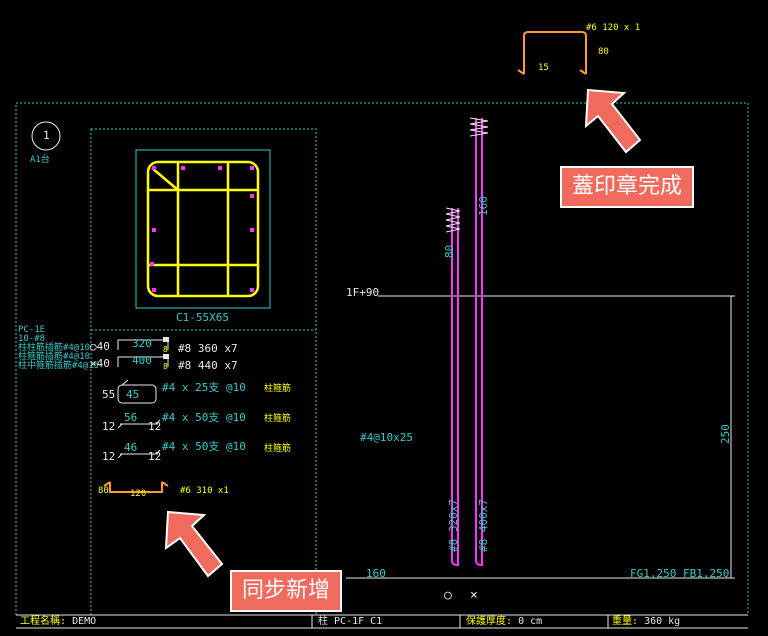 The width and height of the screenshot is (768, 636). What do you see at coordinates (680, 573) in the screenshot?
I see `bottom-right-label: FG1,250 FB1,250` at bounding box center [680, 573].